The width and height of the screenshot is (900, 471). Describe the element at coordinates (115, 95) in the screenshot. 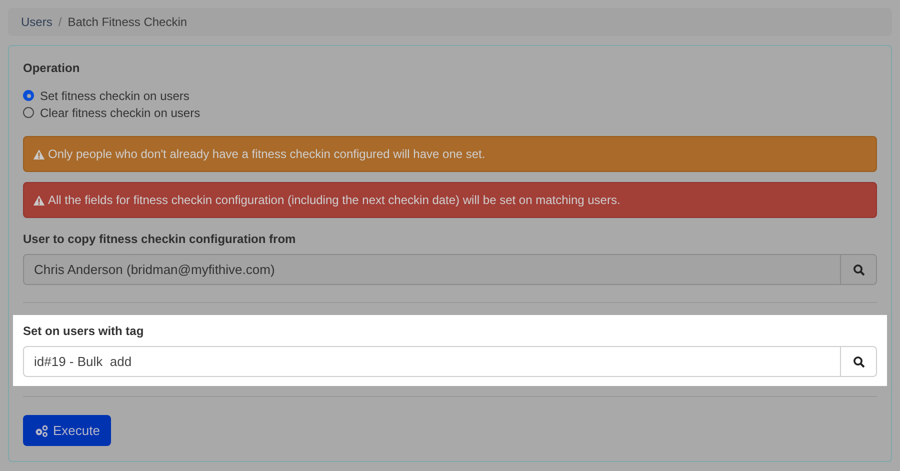

I see `radio-label: Set fitness checkin on users` at that location.